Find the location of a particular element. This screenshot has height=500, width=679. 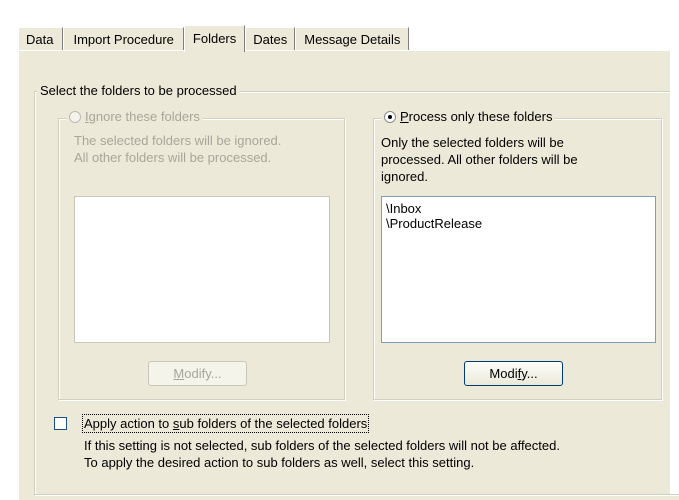

tab-data: Data is located at coordinates (41, 39).